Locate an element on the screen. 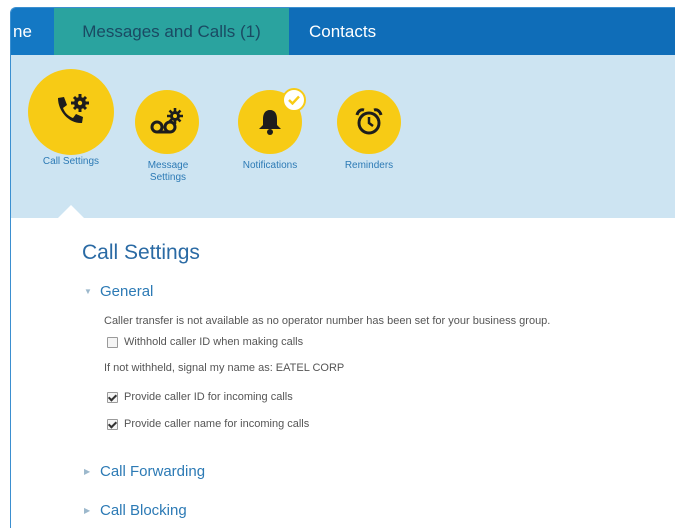 Image resolution: width=675 pixels, height=528 pixels. tab-messages-and-calls: Messages and Calls (1) is located at coordinates (171, 31).